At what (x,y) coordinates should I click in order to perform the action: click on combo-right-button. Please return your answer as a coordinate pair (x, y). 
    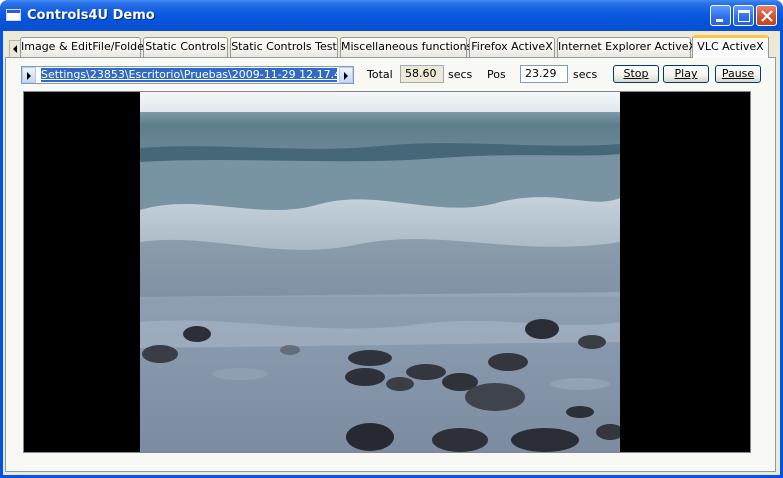
    Looking at the image, I should click on (346, 75).